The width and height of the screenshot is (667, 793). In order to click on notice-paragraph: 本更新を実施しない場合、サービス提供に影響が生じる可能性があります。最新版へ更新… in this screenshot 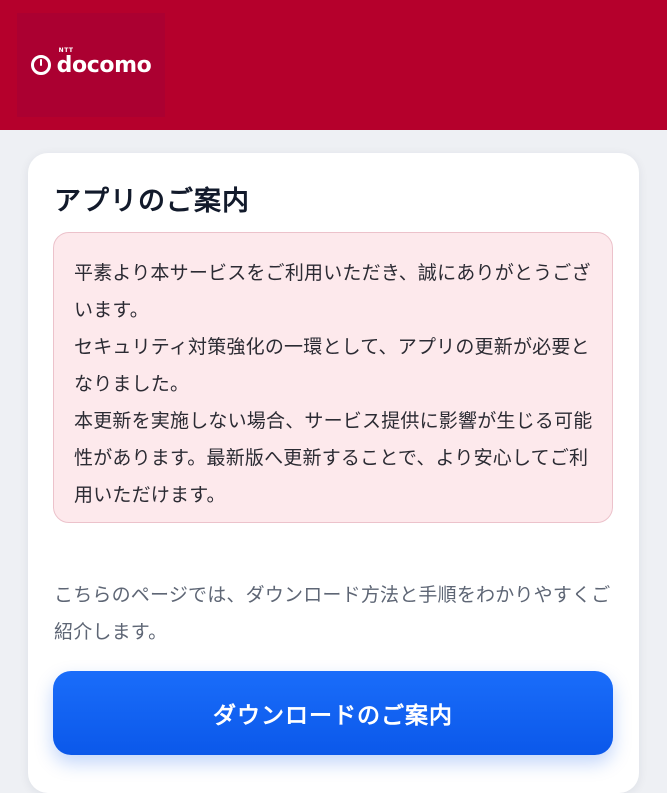, I will do `click(333, 458)`.